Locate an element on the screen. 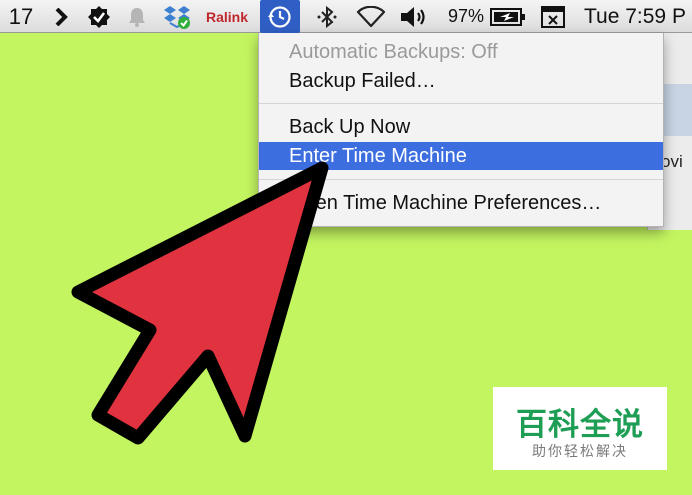 Image resolution: width=692 pixels, height=495 pixels. watermark-logo: 百科全说 助你轻松解决 is located at coordinates (580, 428).